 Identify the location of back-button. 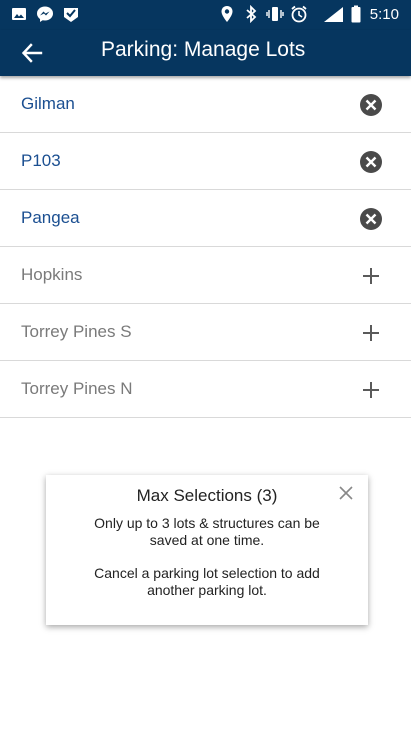
(32, 53).